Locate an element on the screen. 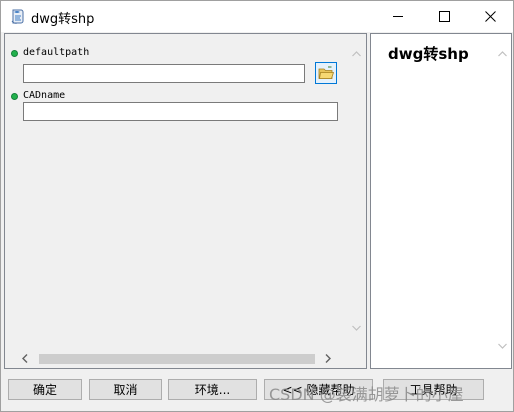 This screenshot has width=514, height=412. help-vertical-scrollbar is located at coordinates (502, 201).